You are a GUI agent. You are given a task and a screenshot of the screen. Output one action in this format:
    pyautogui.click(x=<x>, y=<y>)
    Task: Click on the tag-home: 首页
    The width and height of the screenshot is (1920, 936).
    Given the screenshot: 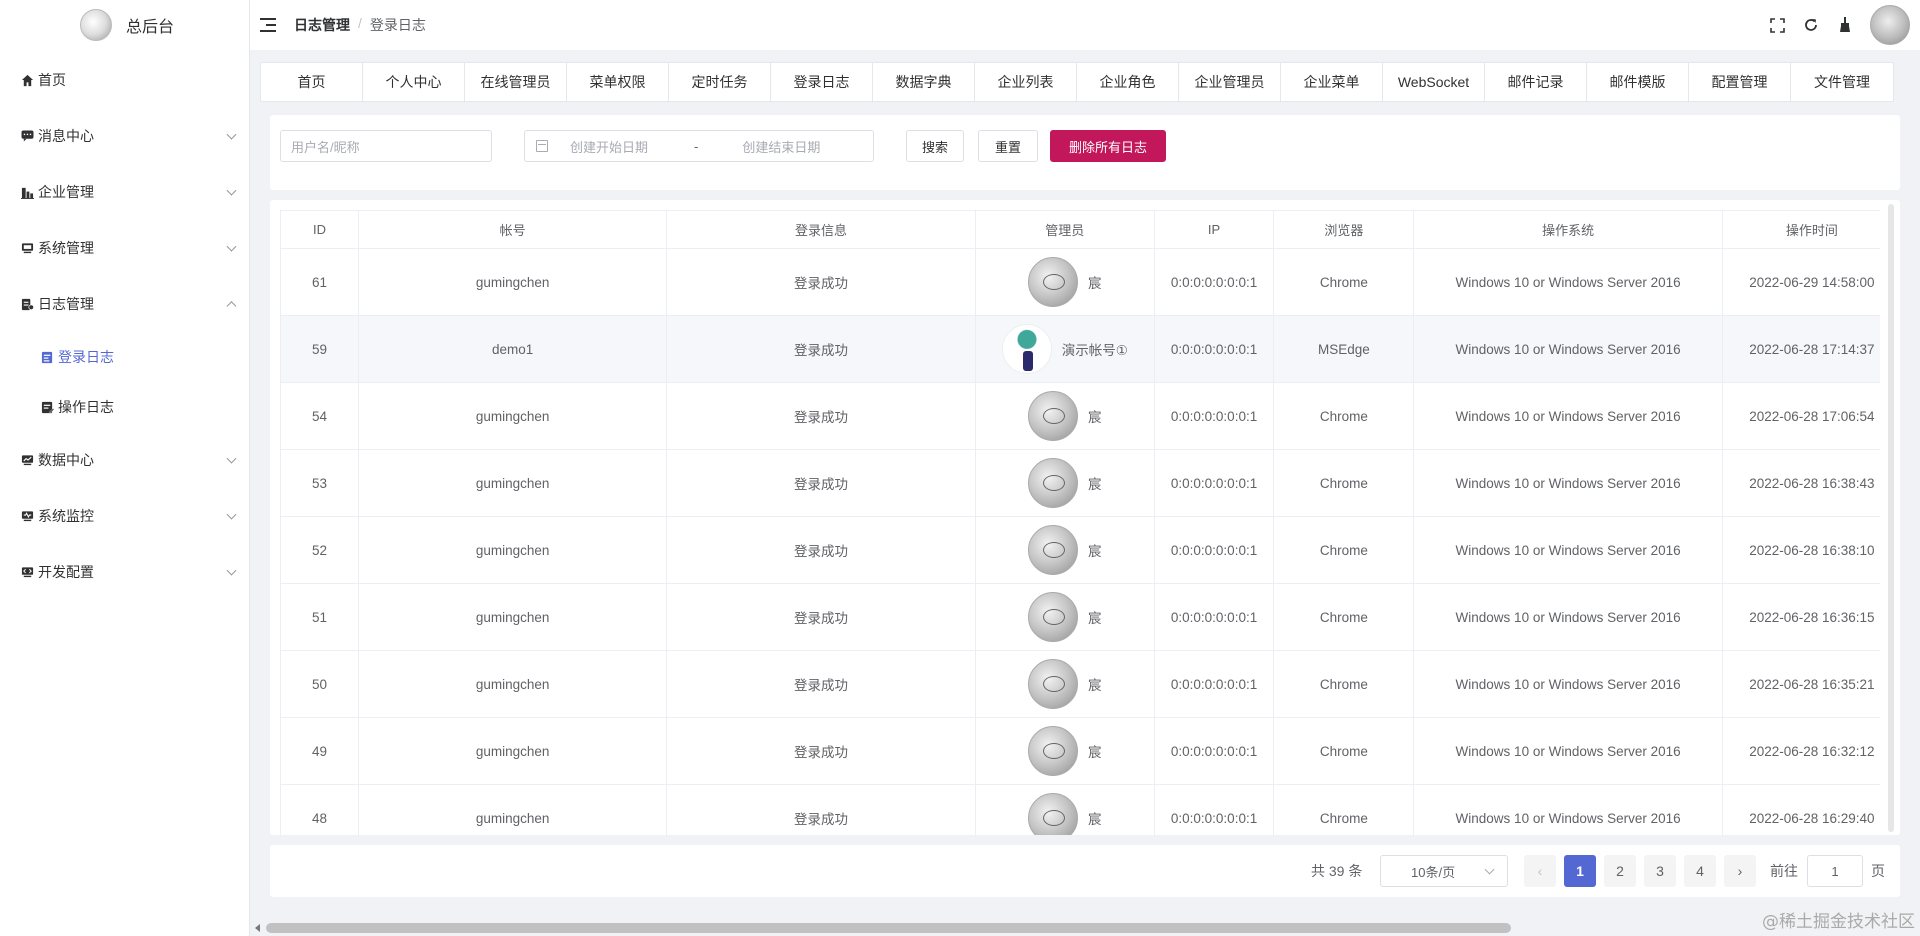 What is the action you would take?
    pyautogui.click(x=312, y=82)
    